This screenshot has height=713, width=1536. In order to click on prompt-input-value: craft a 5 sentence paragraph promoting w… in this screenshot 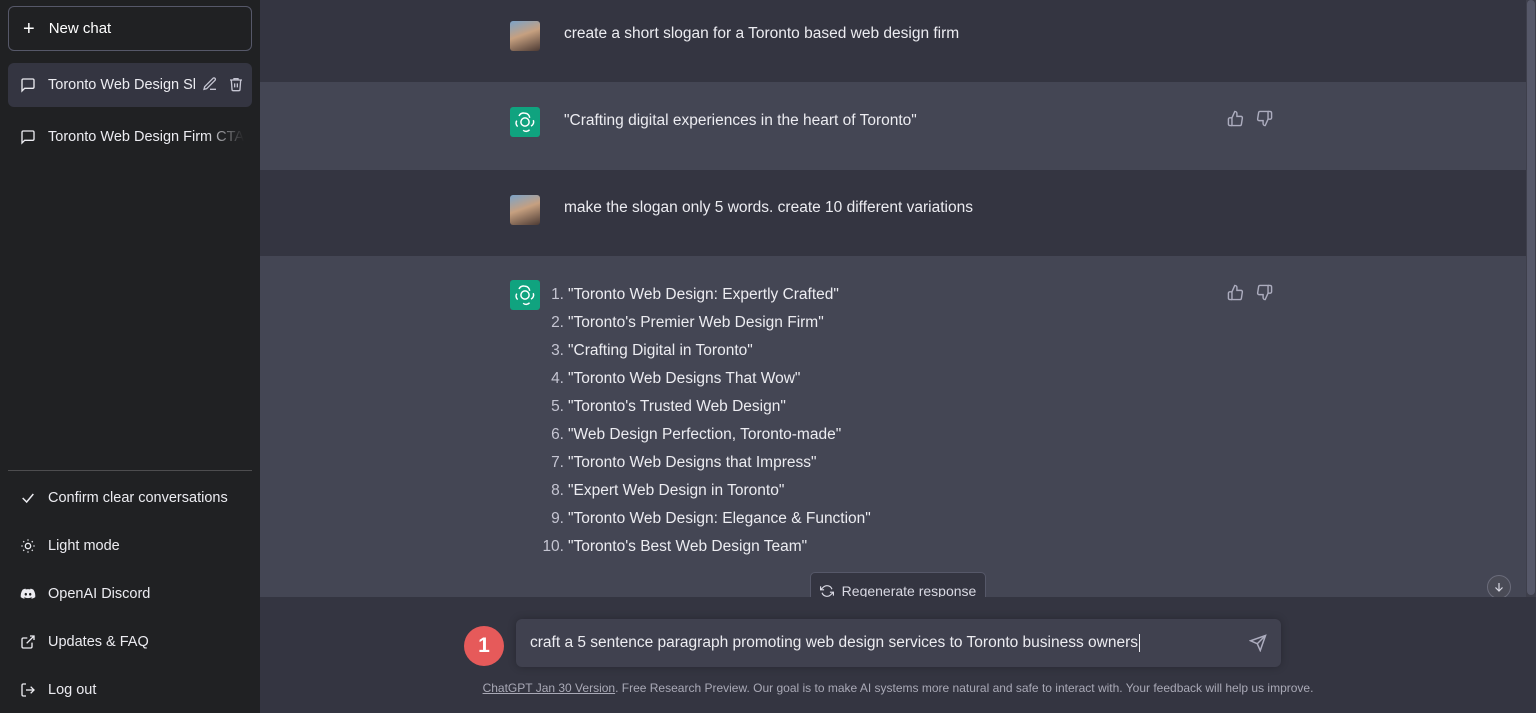, I will do `click(834, 643)`.